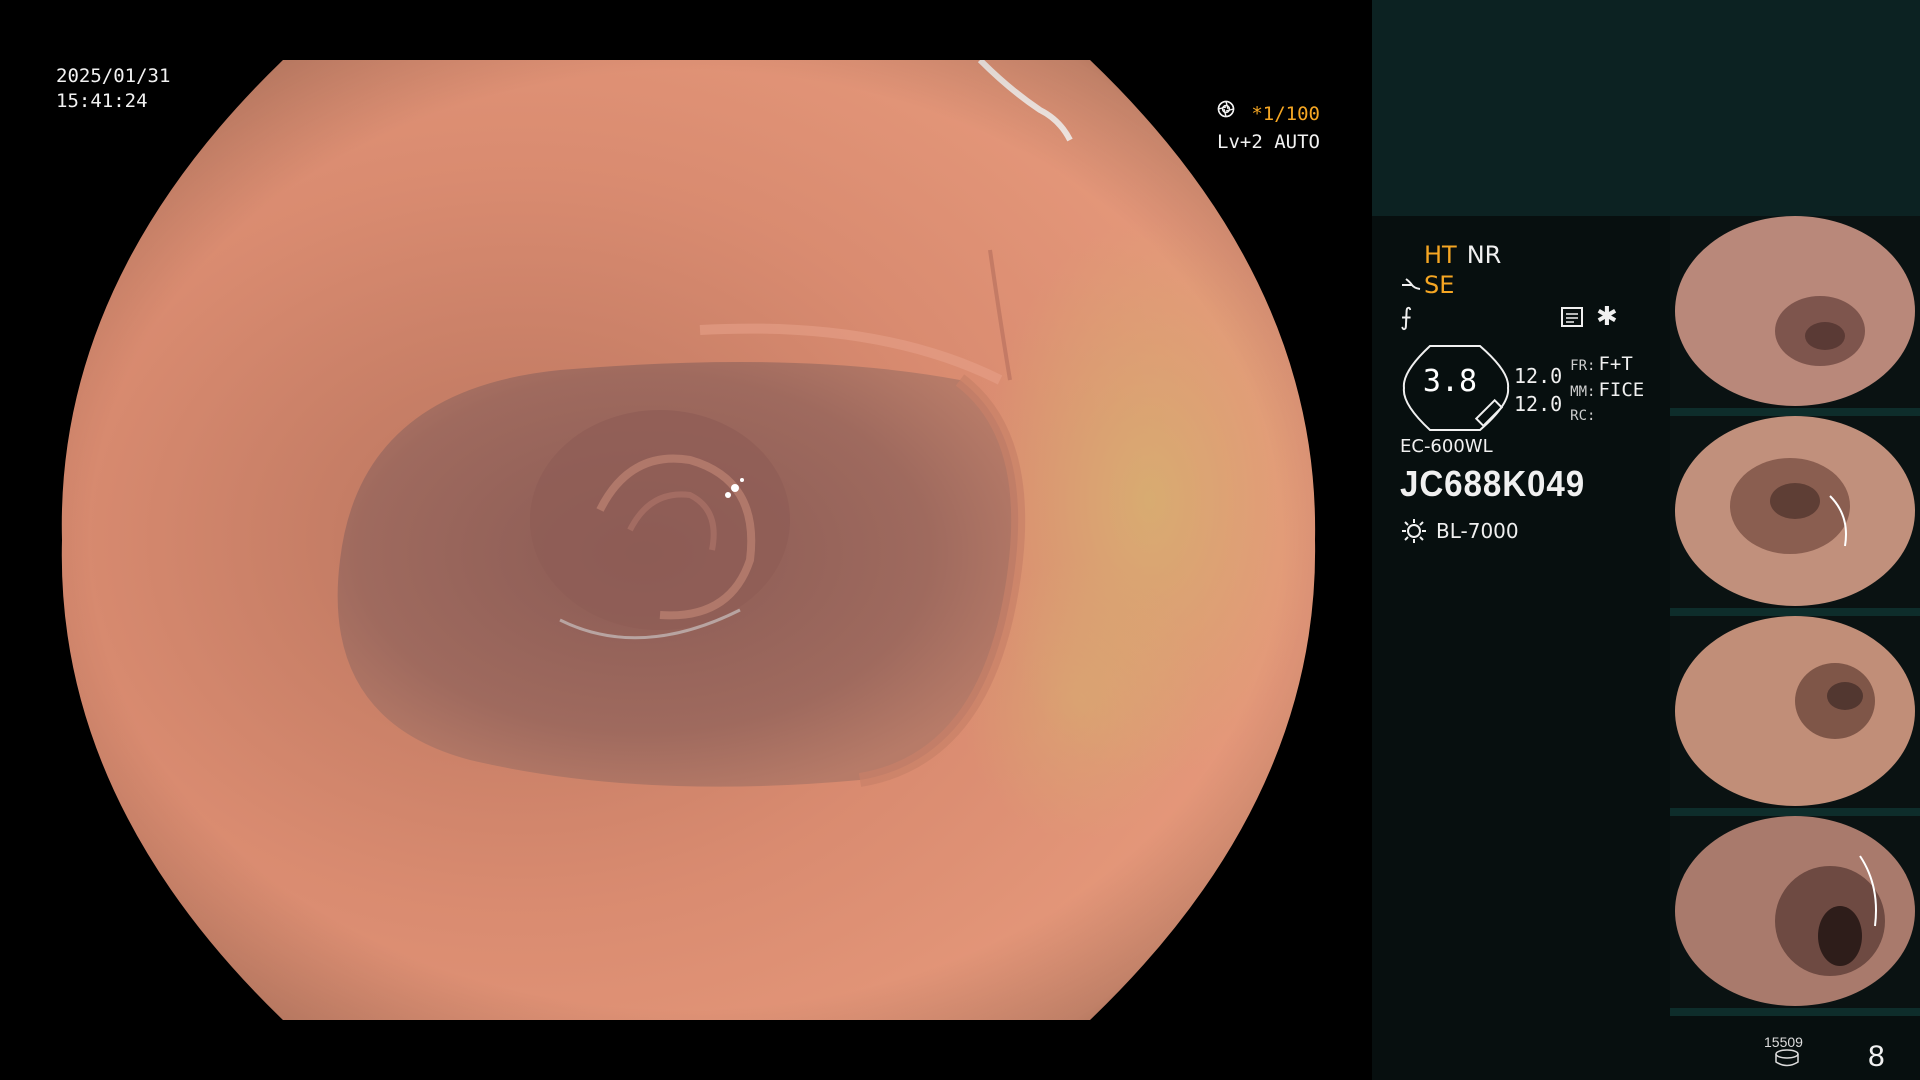 Image resolution: width=1920 pixels, height=1080 pixels. I want to click on freeze-pen-icon: ⨍, so click(1406, 317).